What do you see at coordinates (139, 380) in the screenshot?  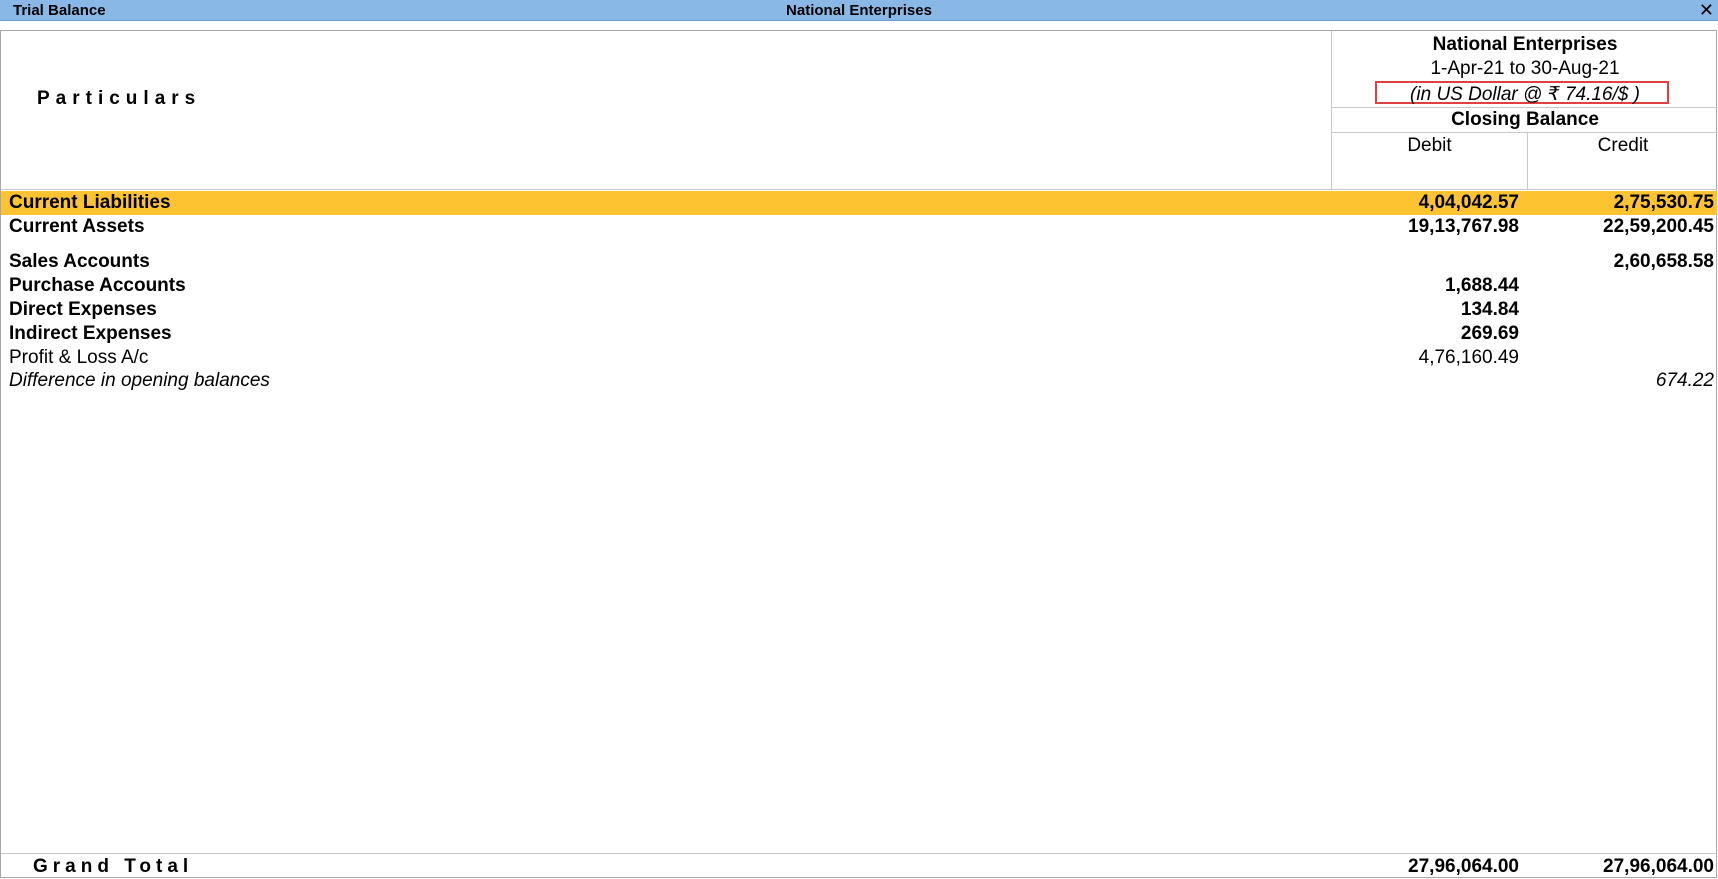 I see `row-name: Difference in opening balances` at bounding box center [139, 380].